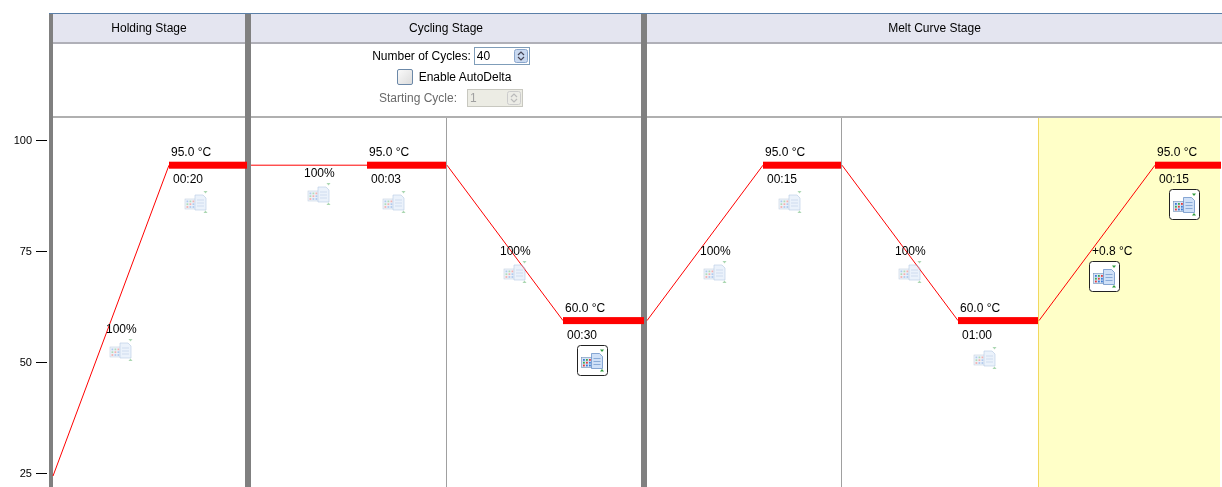 The height and width of the screenshot is (487, 1222). What do you see at coordinates (404, 77) in the screenshot?
I see `checkbox` at bounding box center [404, 77].